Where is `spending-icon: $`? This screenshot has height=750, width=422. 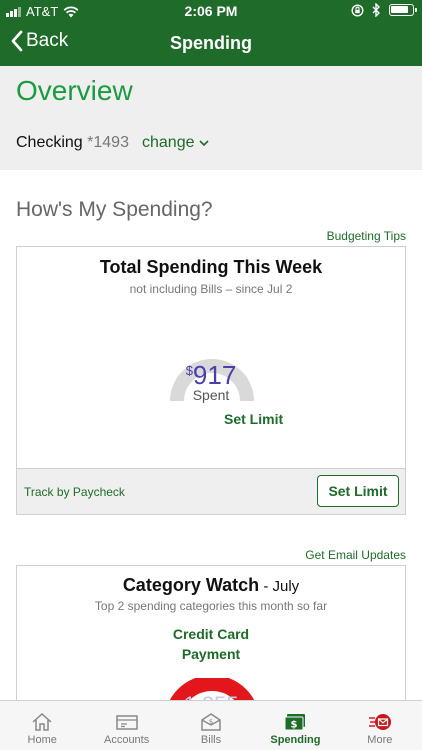
spending-icon: $ is located at coordinates (295, 722).